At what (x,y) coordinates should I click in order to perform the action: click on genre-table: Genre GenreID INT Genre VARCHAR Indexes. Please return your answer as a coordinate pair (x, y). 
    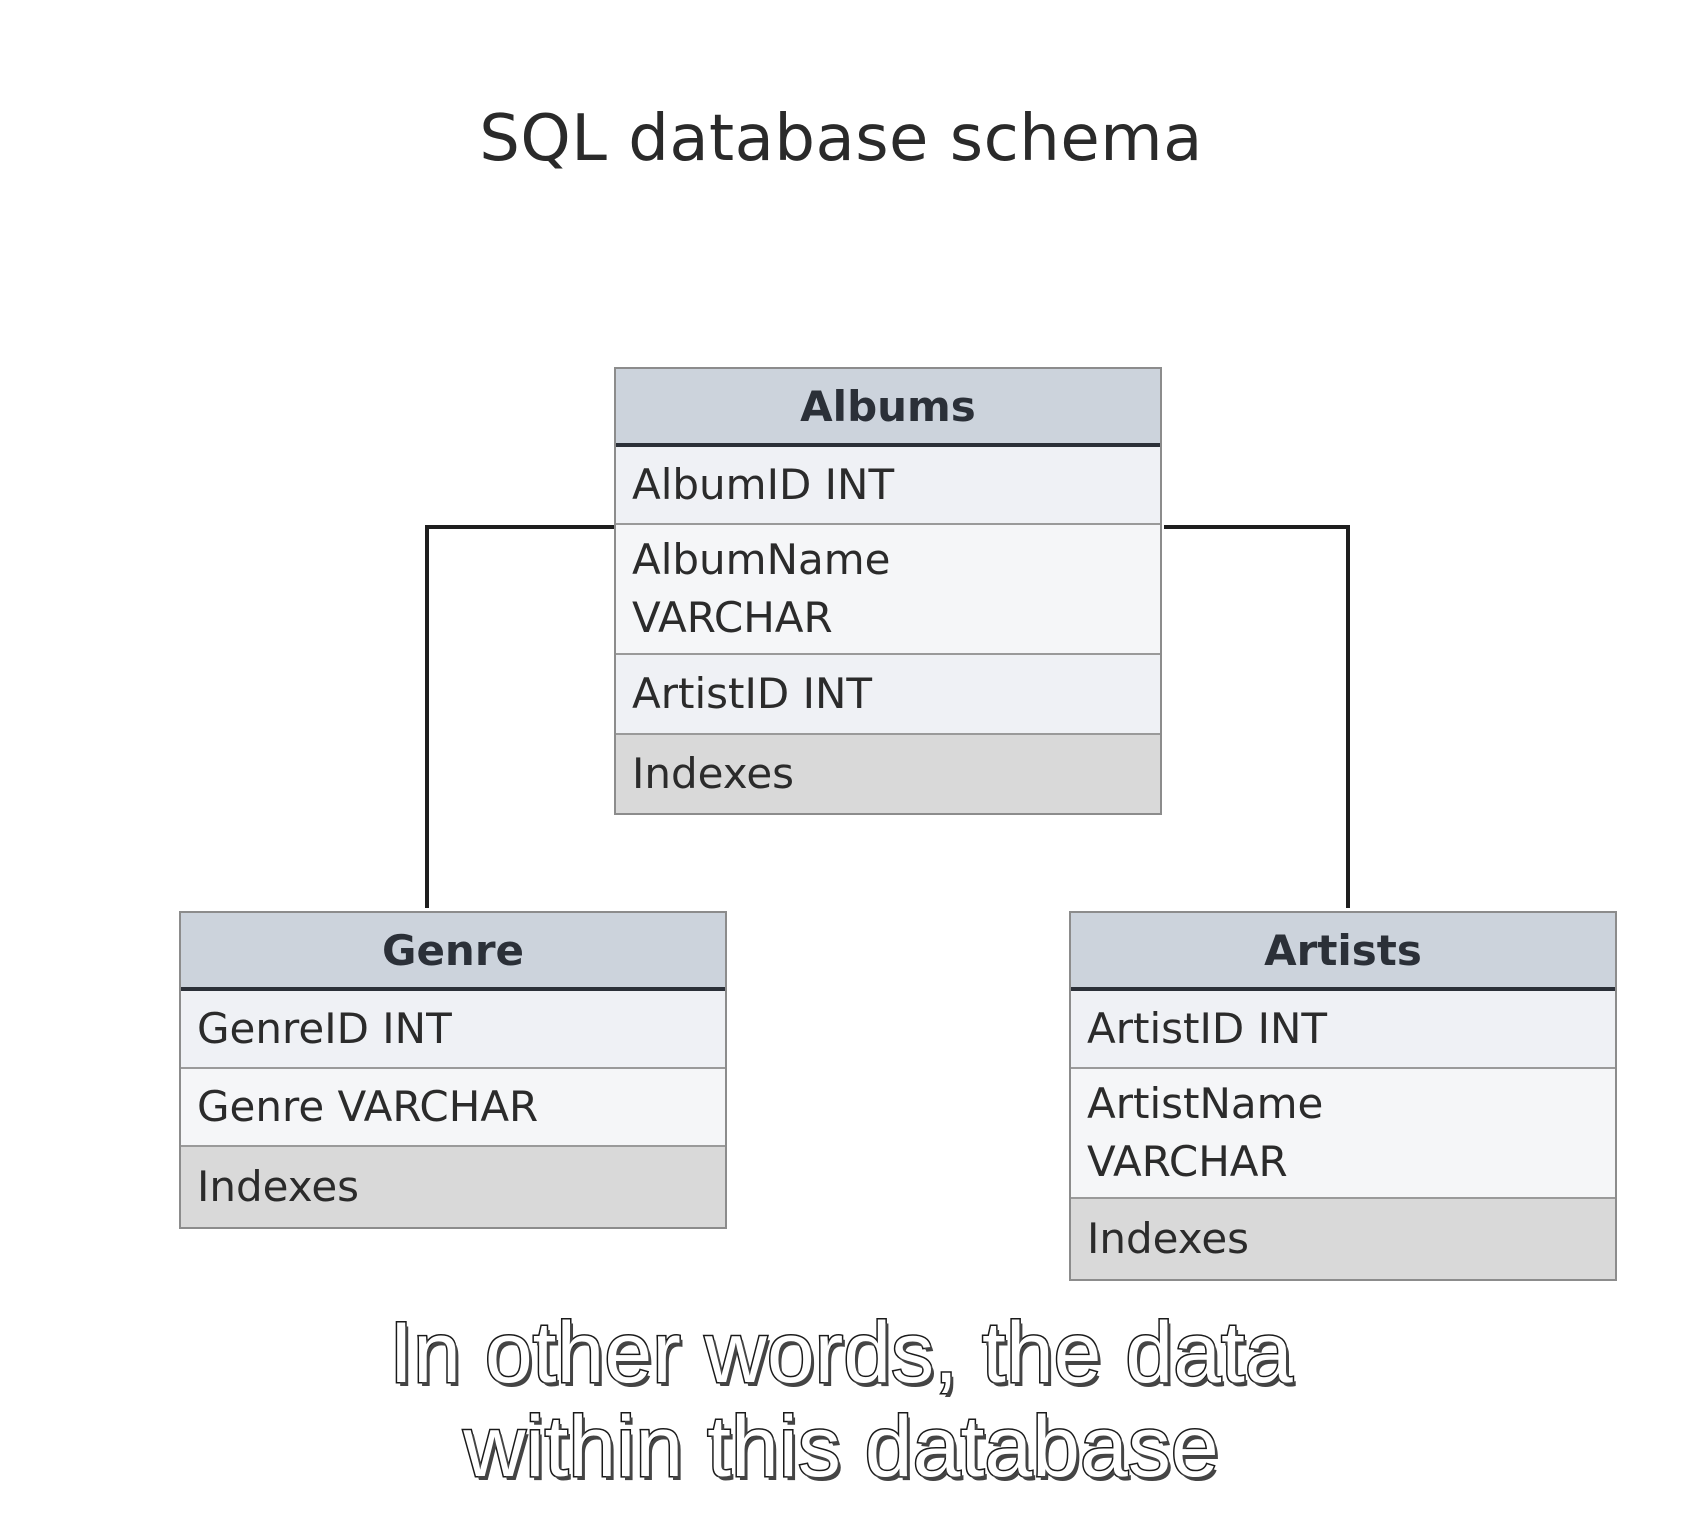
    Looking at the image, I should click on (453, 1070).